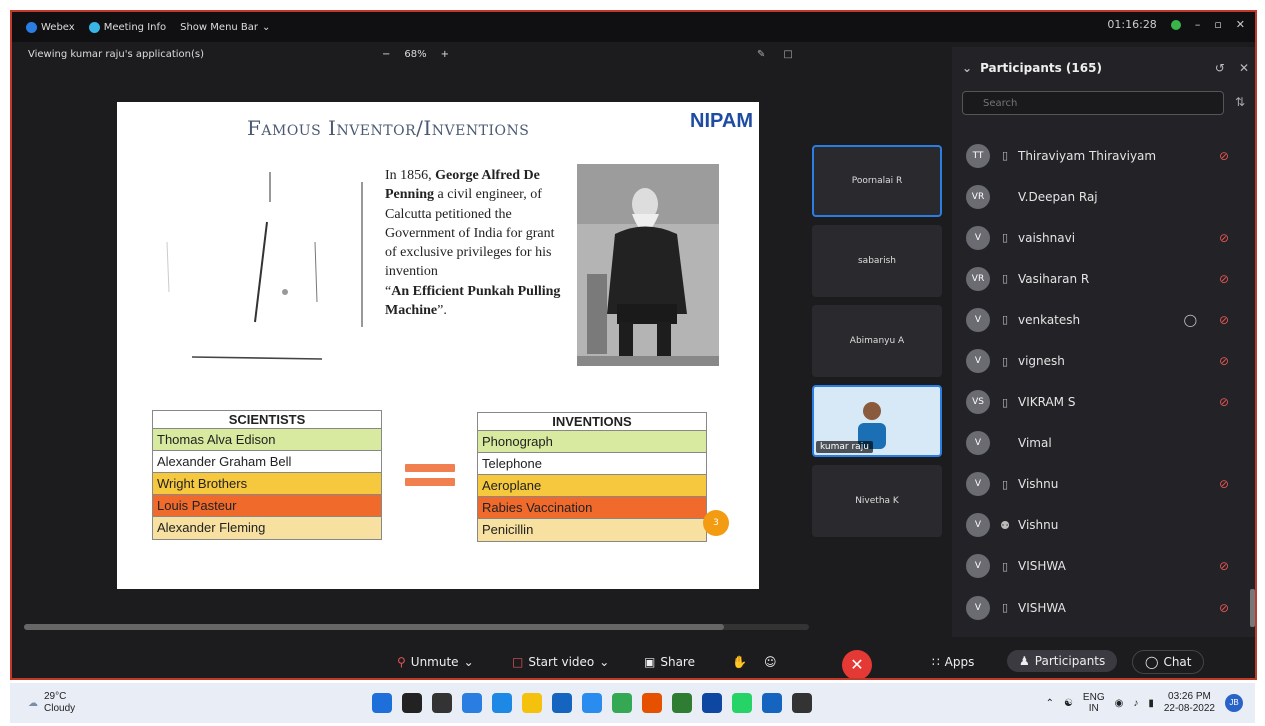  What do you see at coordinates (648, 265) in the screenshot?
I see `inventor-portrait-photo` at bounding box center [648, 265].